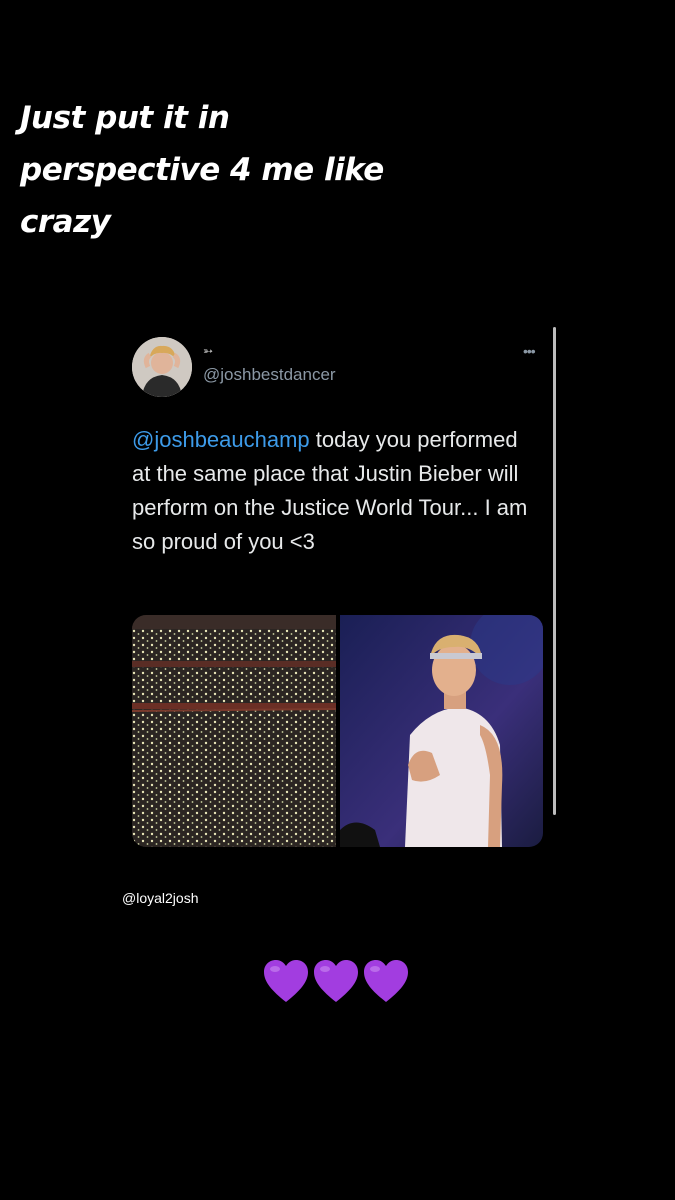 Image resolution: width=675 pixels, height=1200 pixels. What do you see at coordinates (234, 731) in the screenshot?
I see `arena-crowd-photo` at bounding box center [234, 731].